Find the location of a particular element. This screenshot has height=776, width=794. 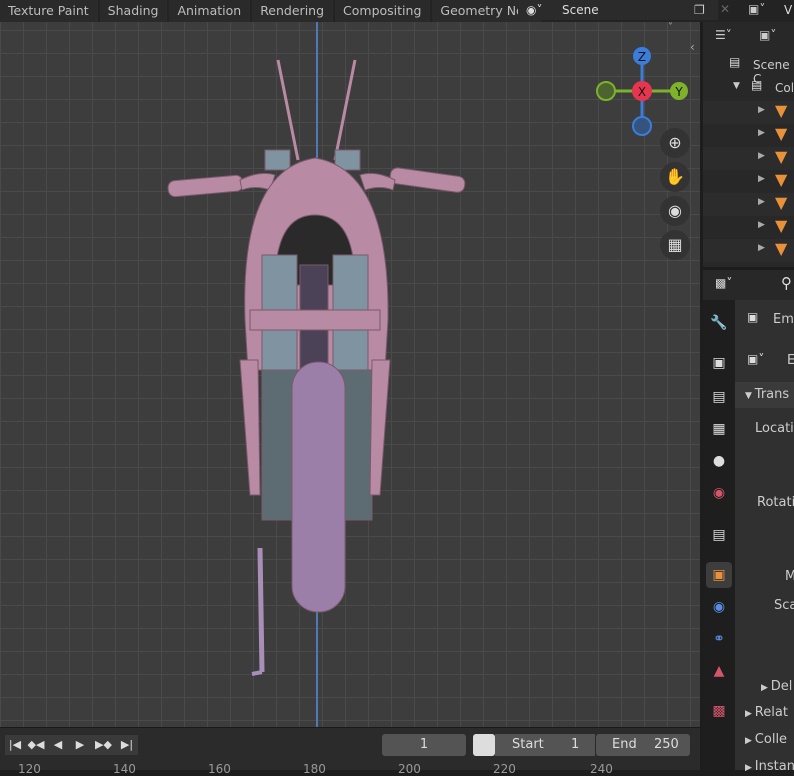

tick-label: 140 is located at coordinates (124, 769).